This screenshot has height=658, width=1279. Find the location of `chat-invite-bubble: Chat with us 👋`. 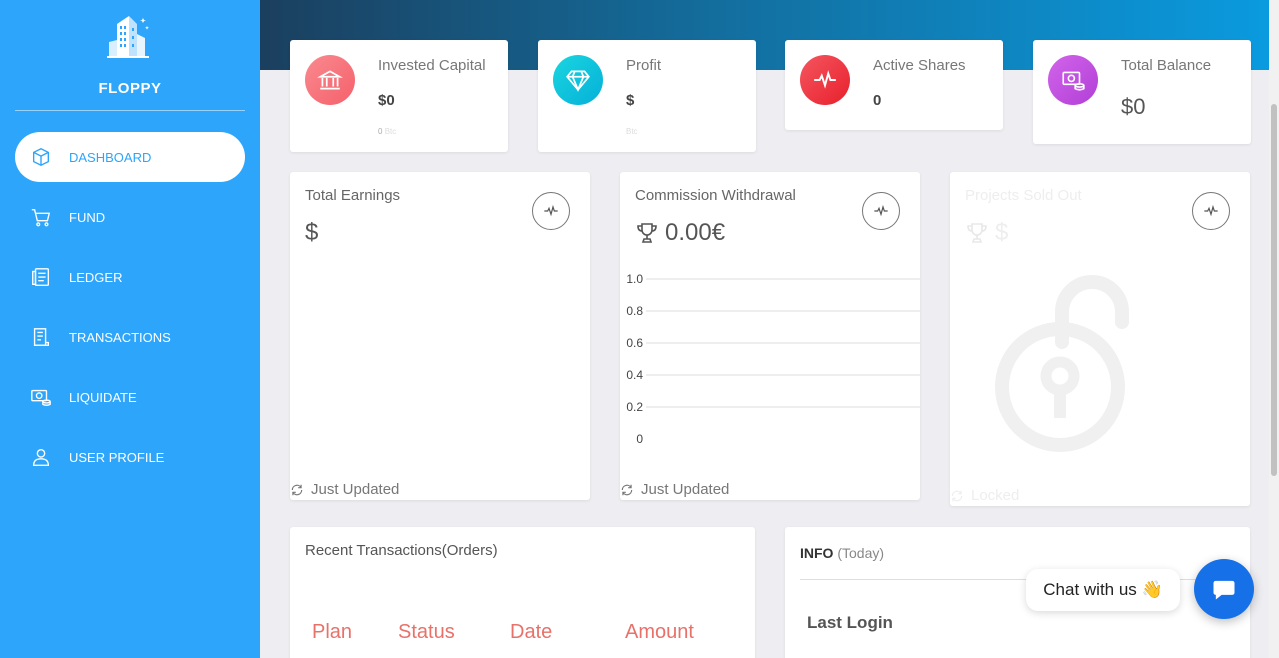

chat-invite-bubble: Chat with us 👋 is located at coordinates (1103, 590).